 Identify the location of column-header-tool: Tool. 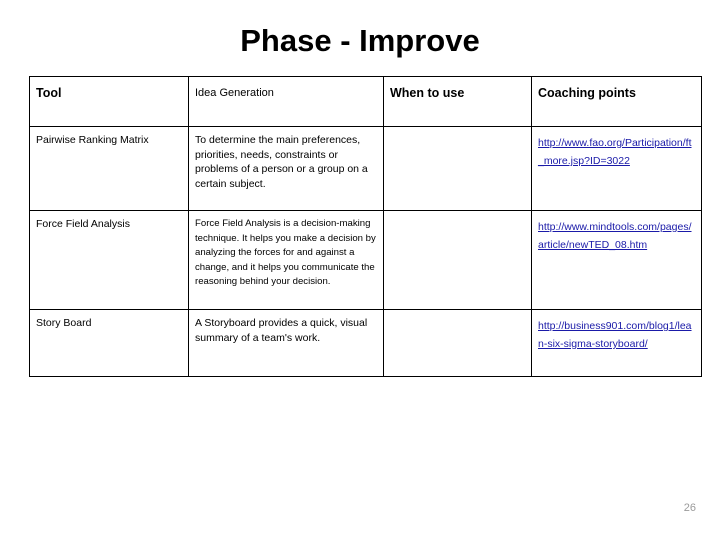
(109, 101).